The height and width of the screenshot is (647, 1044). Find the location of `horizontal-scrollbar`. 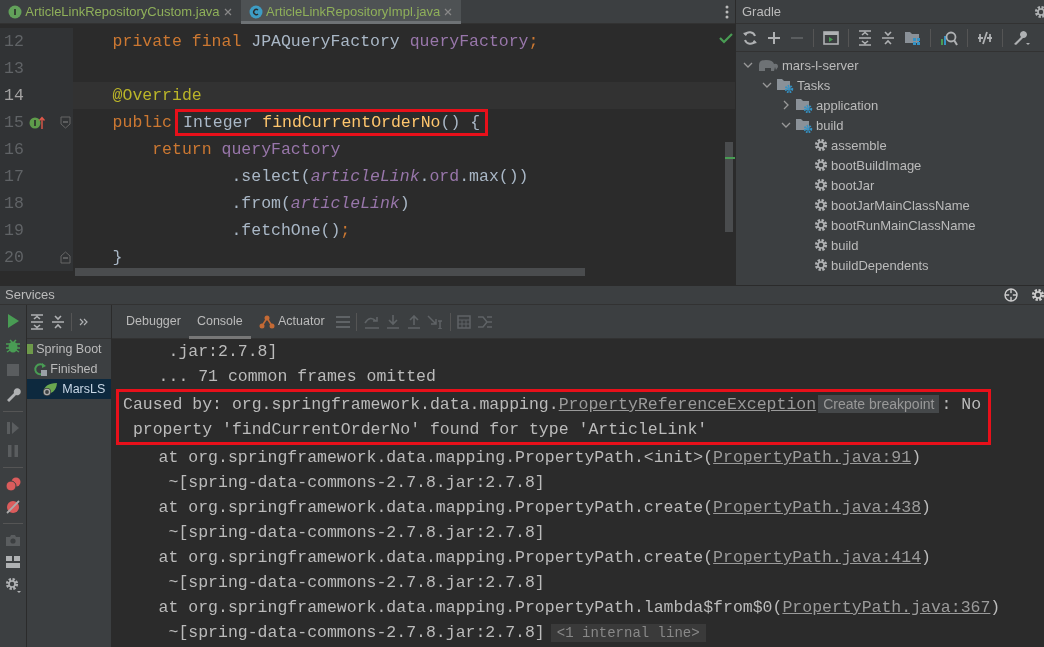

horizontal-scrollbar is located at coordinates (330, 272).